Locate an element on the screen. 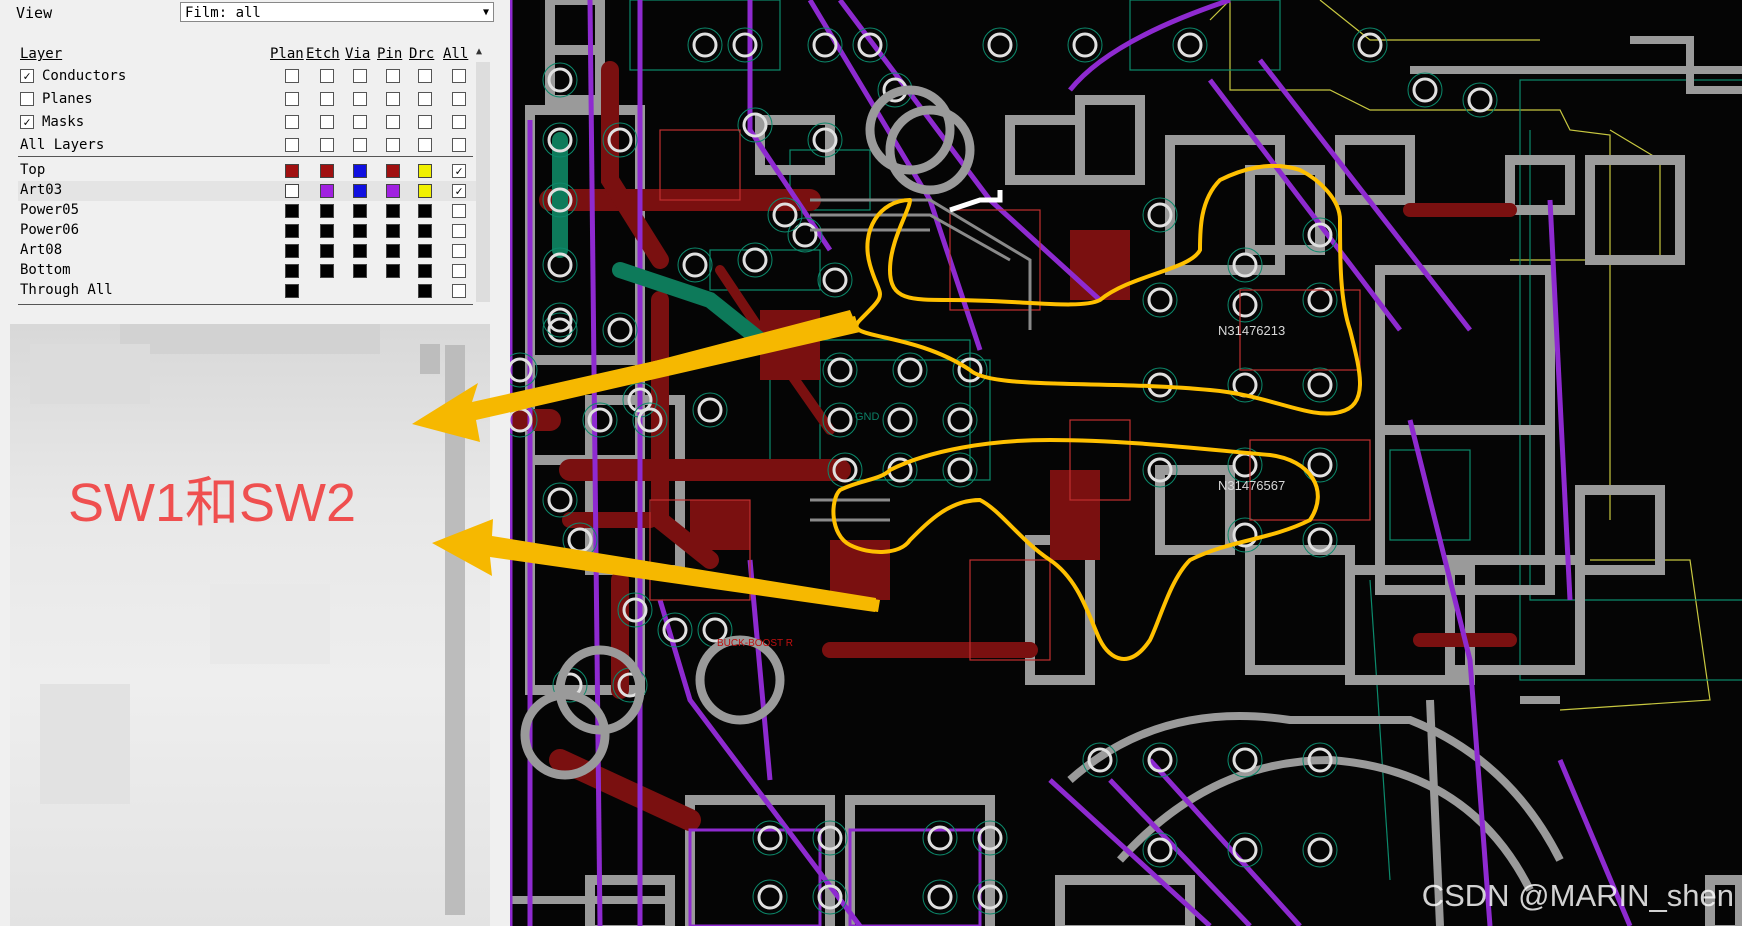 Image resolution: width=1742 pixels, height=926 pixels. layer-label: Power05 is located at coordinates (50, 210).